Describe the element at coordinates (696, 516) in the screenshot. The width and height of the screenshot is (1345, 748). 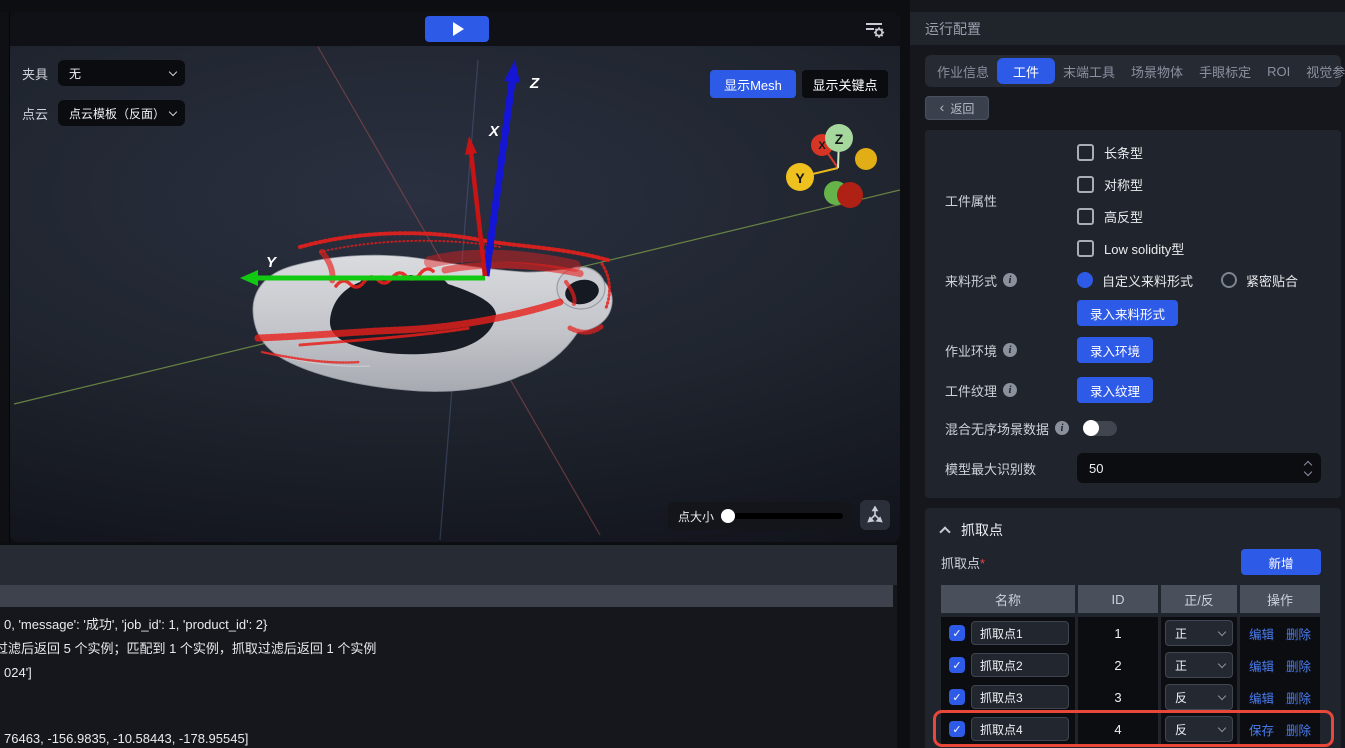
I see `point-size-label: 点大小` at that location.